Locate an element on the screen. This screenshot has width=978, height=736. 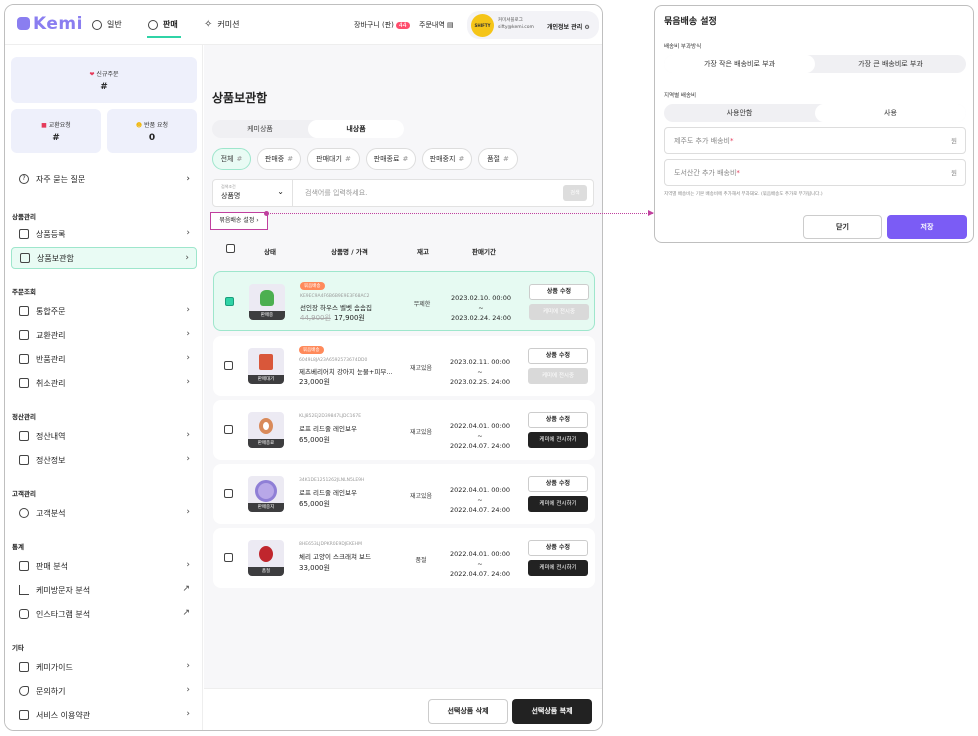
sidebar-item-integrated-orders: 통합주문 › is located at coordinates (104, 311).